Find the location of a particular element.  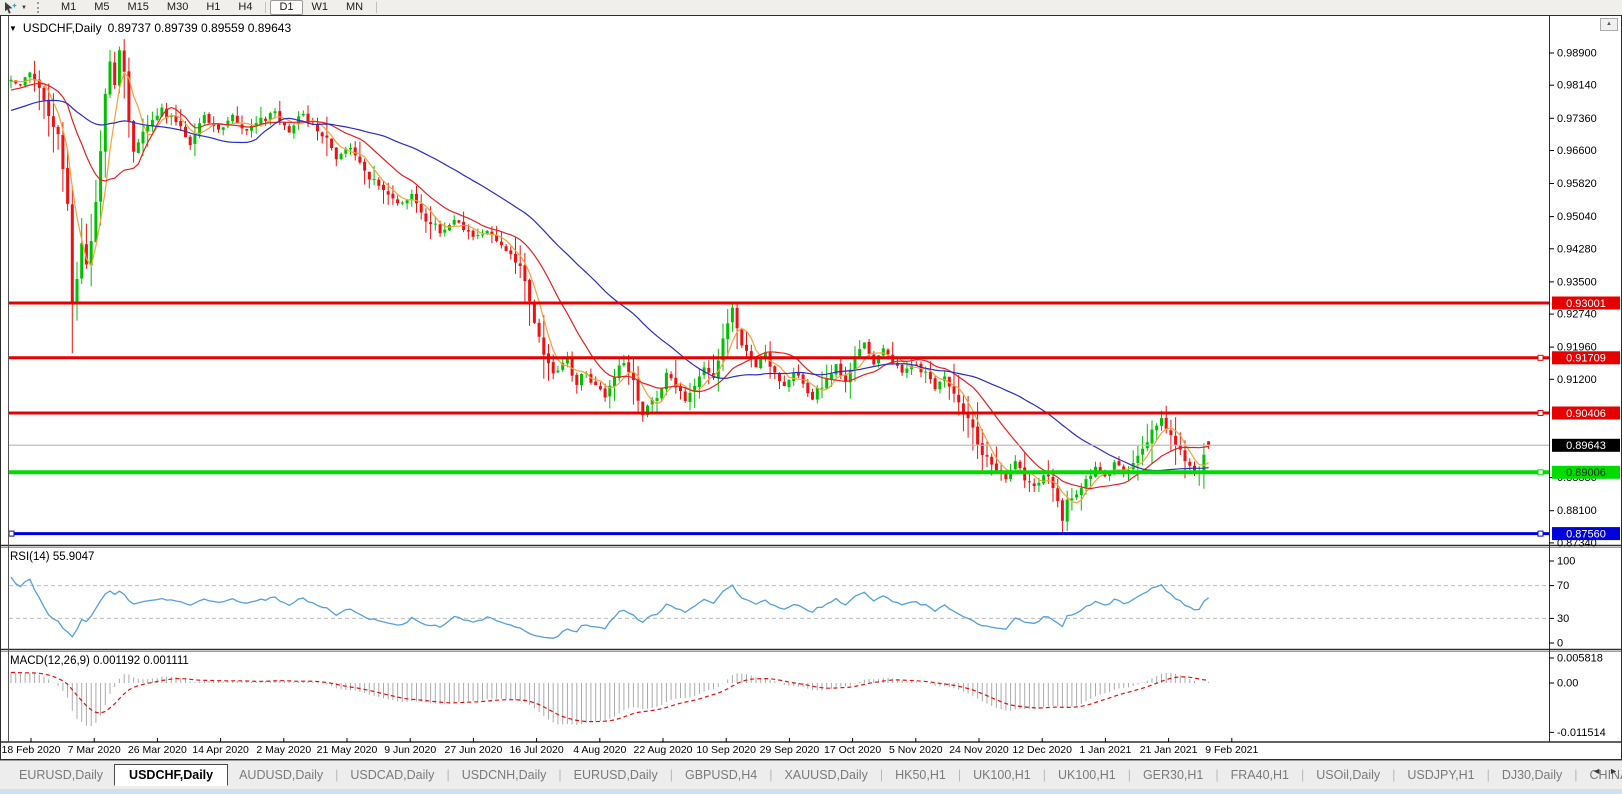

rsi-line is located at coordinates (609, 607).